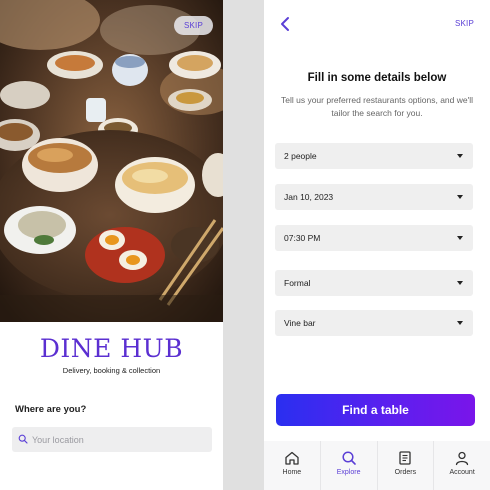 The image size is (490, 490). I want to click on venue-type-select: Vine bar, so click(374, 323).